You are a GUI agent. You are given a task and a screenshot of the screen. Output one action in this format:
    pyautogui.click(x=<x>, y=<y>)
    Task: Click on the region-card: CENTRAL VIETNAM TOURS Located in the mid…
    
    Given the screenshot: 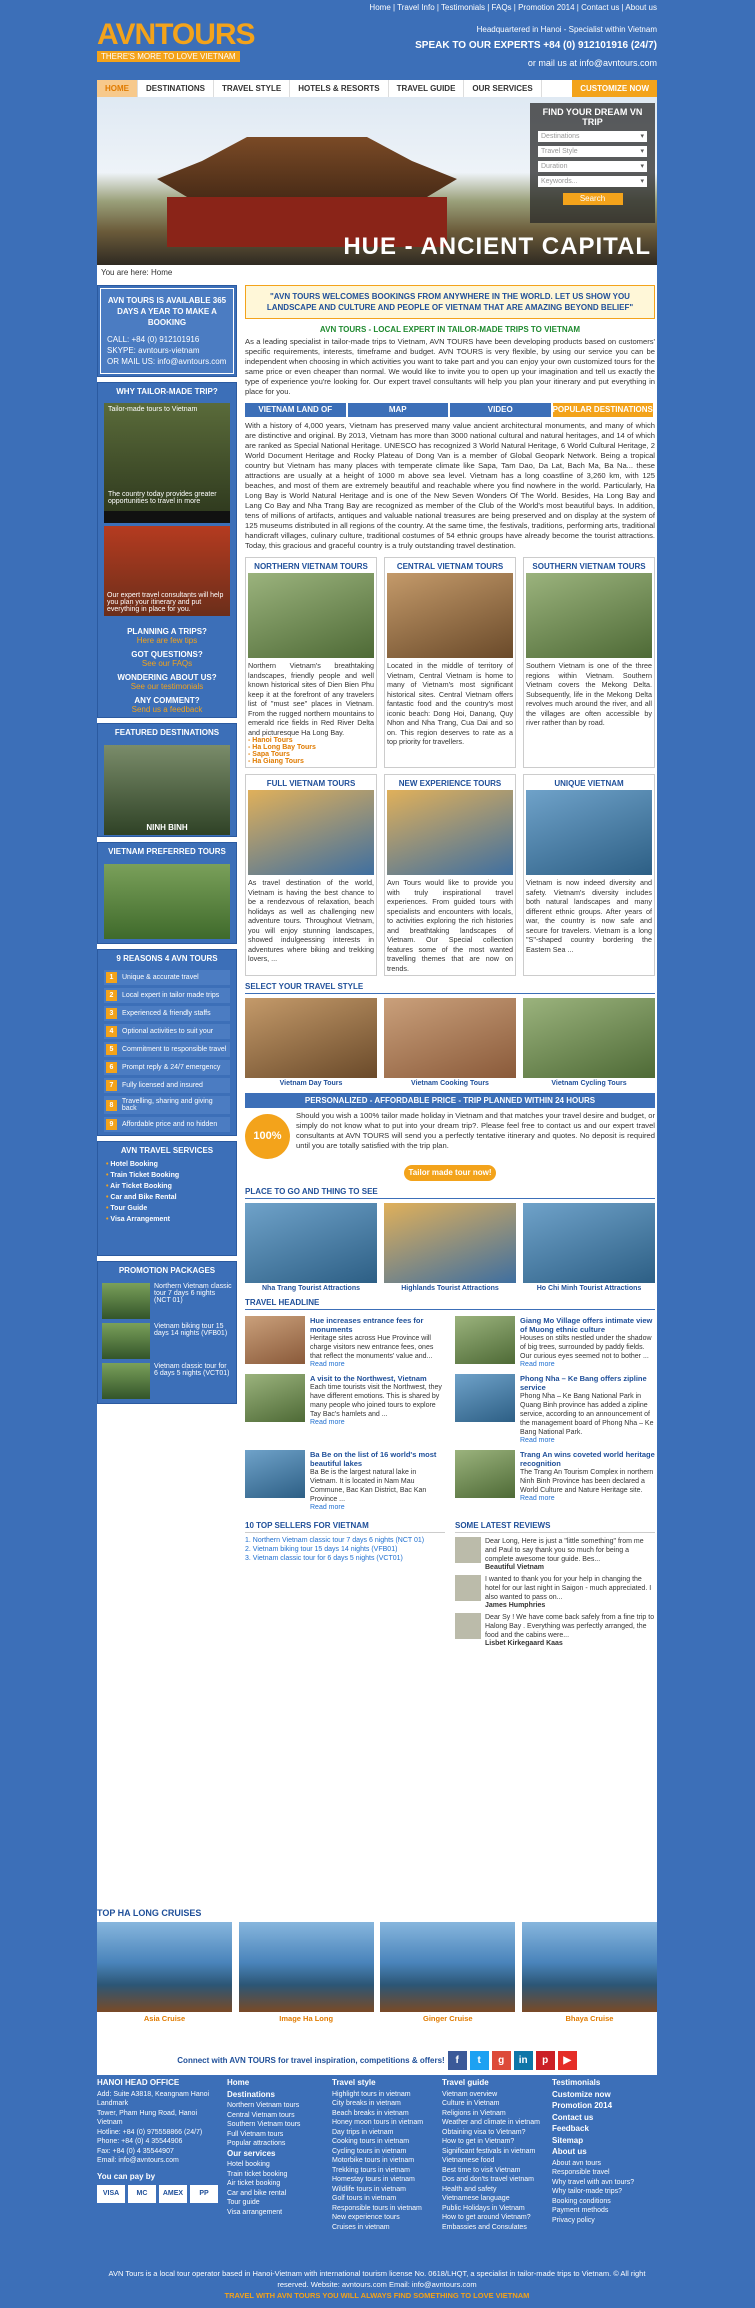 What is the action you would take?
    pyautogui.click(x=450, y=662)
    